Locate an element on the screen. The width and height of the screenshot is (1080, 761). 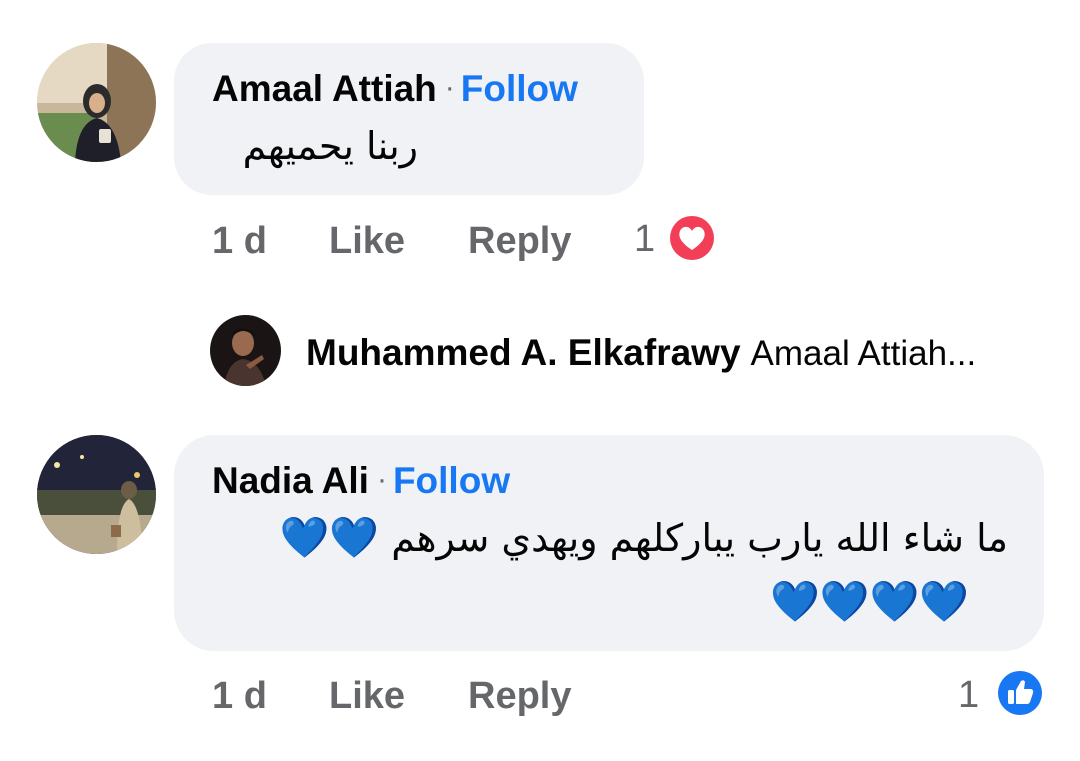
comment-text-line-2: 💙💙💙💙 is located at coordinates (889, 601).